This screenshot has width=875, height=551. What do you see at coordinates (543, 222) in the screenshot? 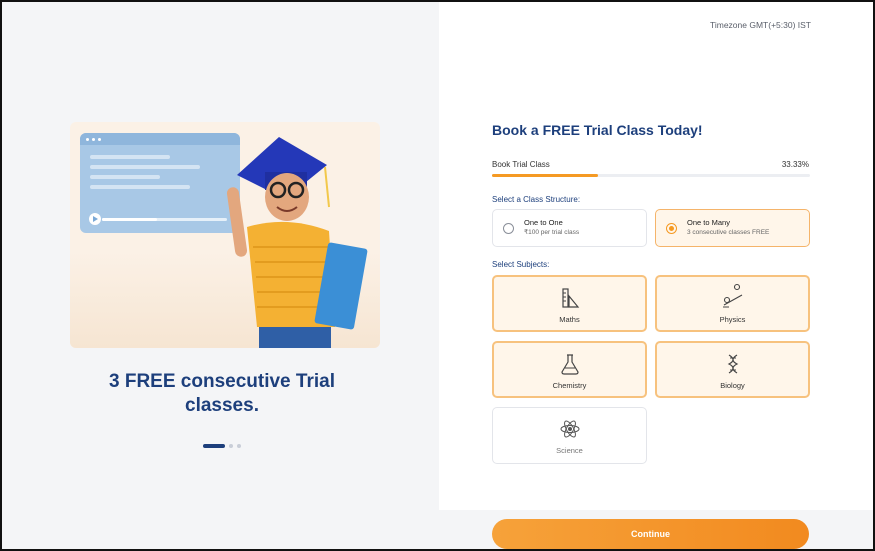
I see `structure-title: One to One` at bounding box center [543, 222].